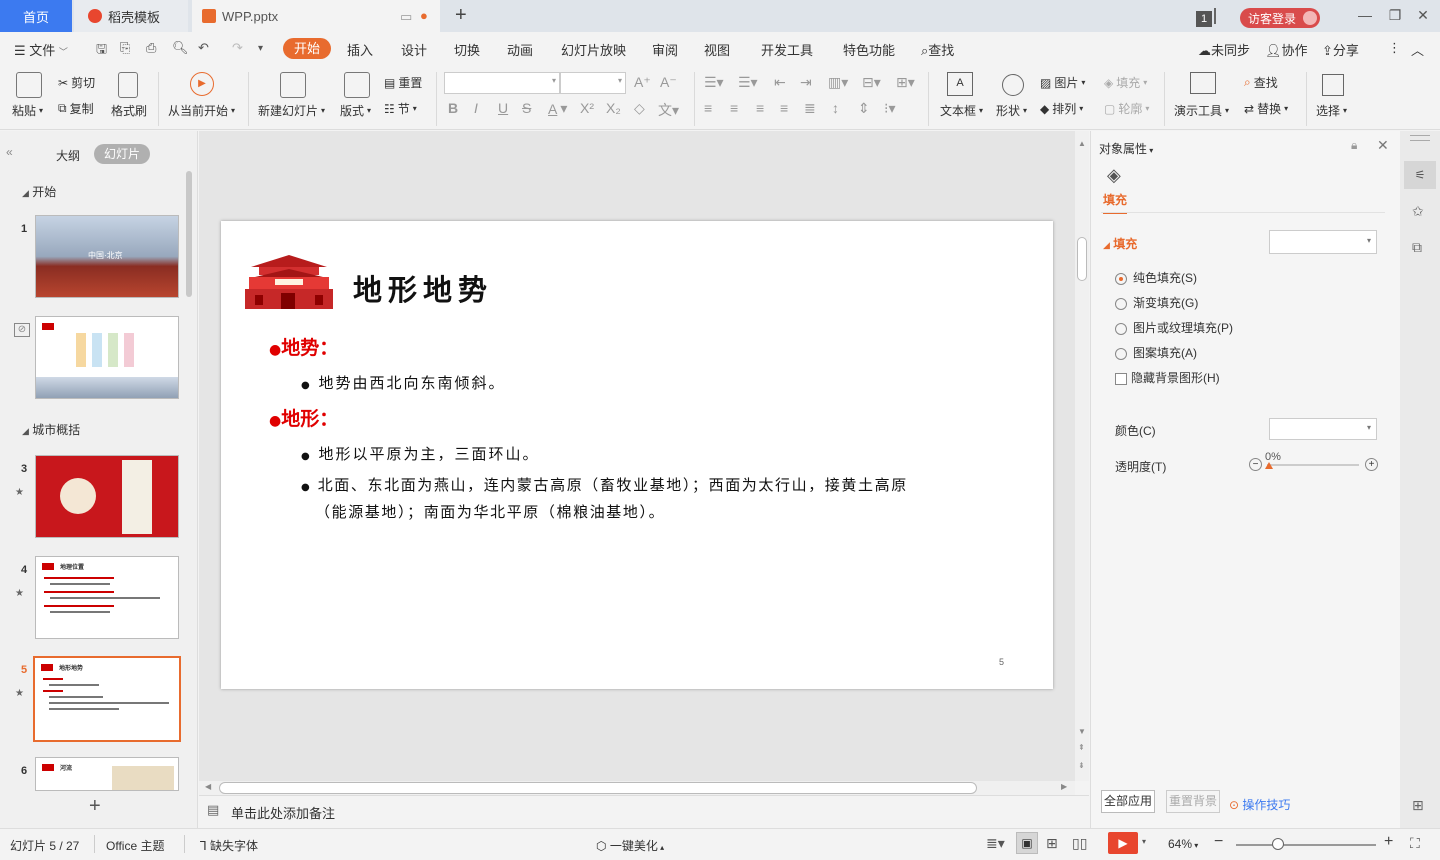  I want to click on text-direction-icon: ⊟▾, so click(871, 82).